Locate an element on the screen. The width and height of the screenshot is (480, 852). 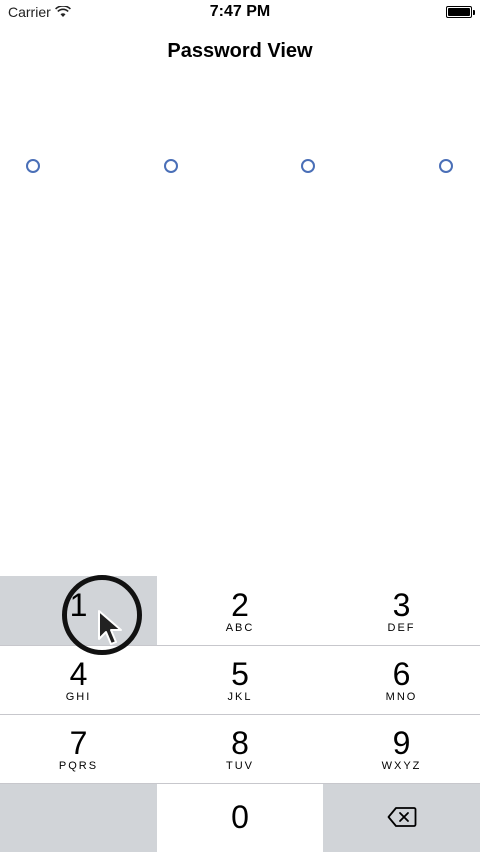
key-8: 8 TUV is located at coordinates (240, 748).